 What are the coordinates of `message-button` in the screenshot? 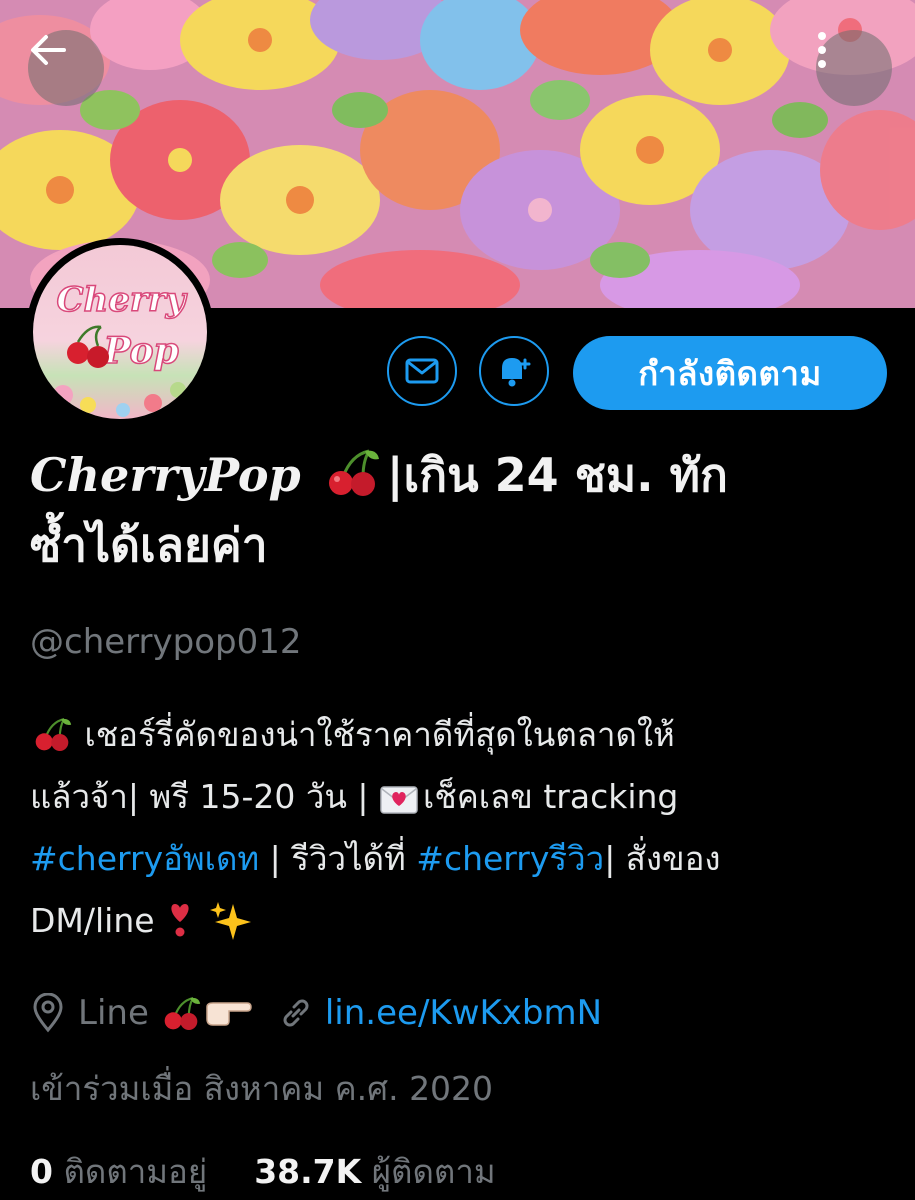 It's located at (422, 371).